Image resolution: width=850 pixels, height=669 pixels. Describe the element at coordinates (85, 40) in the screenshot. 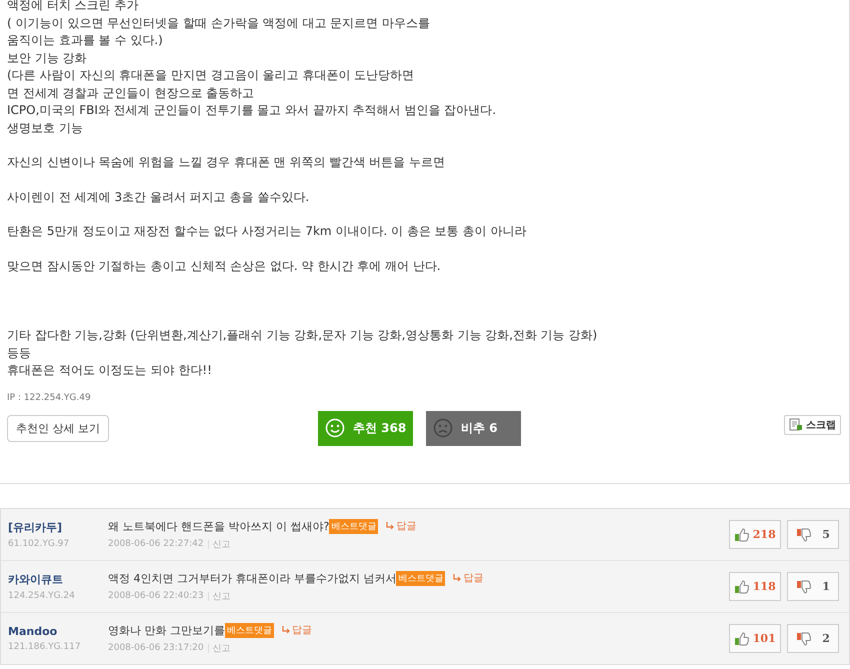

I see `body-text: 움직이는 효과를 볼 수 있다.)` at that location.